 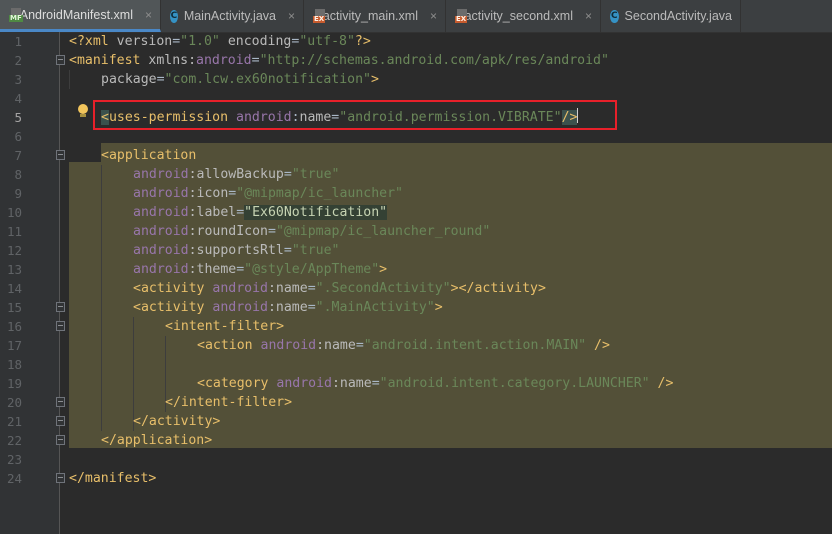 What do you see at coordinates (240, 79) in the screenshot?
I see `code-line: package="com.lcw.ex60notification">` at bounding box center [240, 79].